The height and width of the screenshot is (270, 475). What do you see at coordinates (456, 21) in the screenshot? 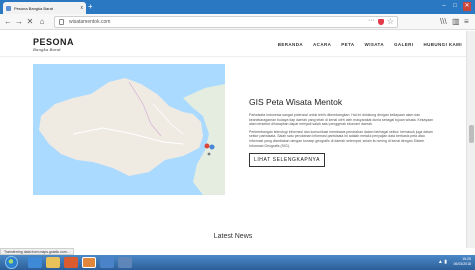
I see `sidebar-icon: ▥` at bounding box center [456, 21].